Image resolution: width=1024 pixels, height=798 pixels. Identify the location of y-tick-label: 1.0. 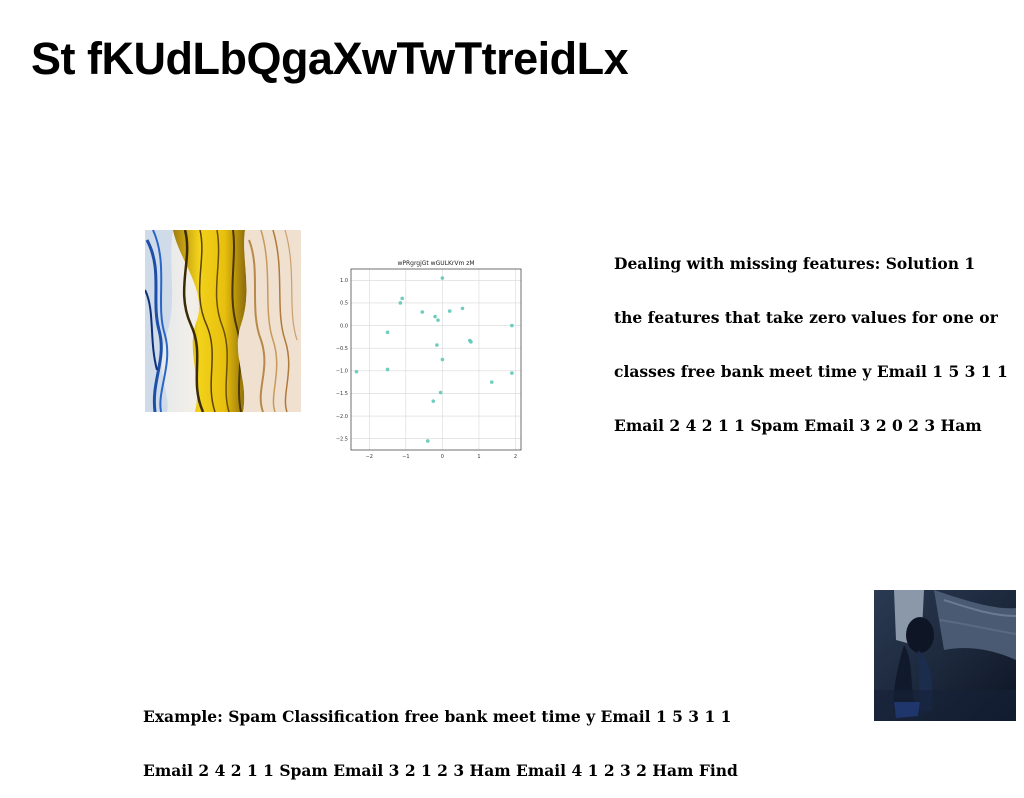
(344, 281).